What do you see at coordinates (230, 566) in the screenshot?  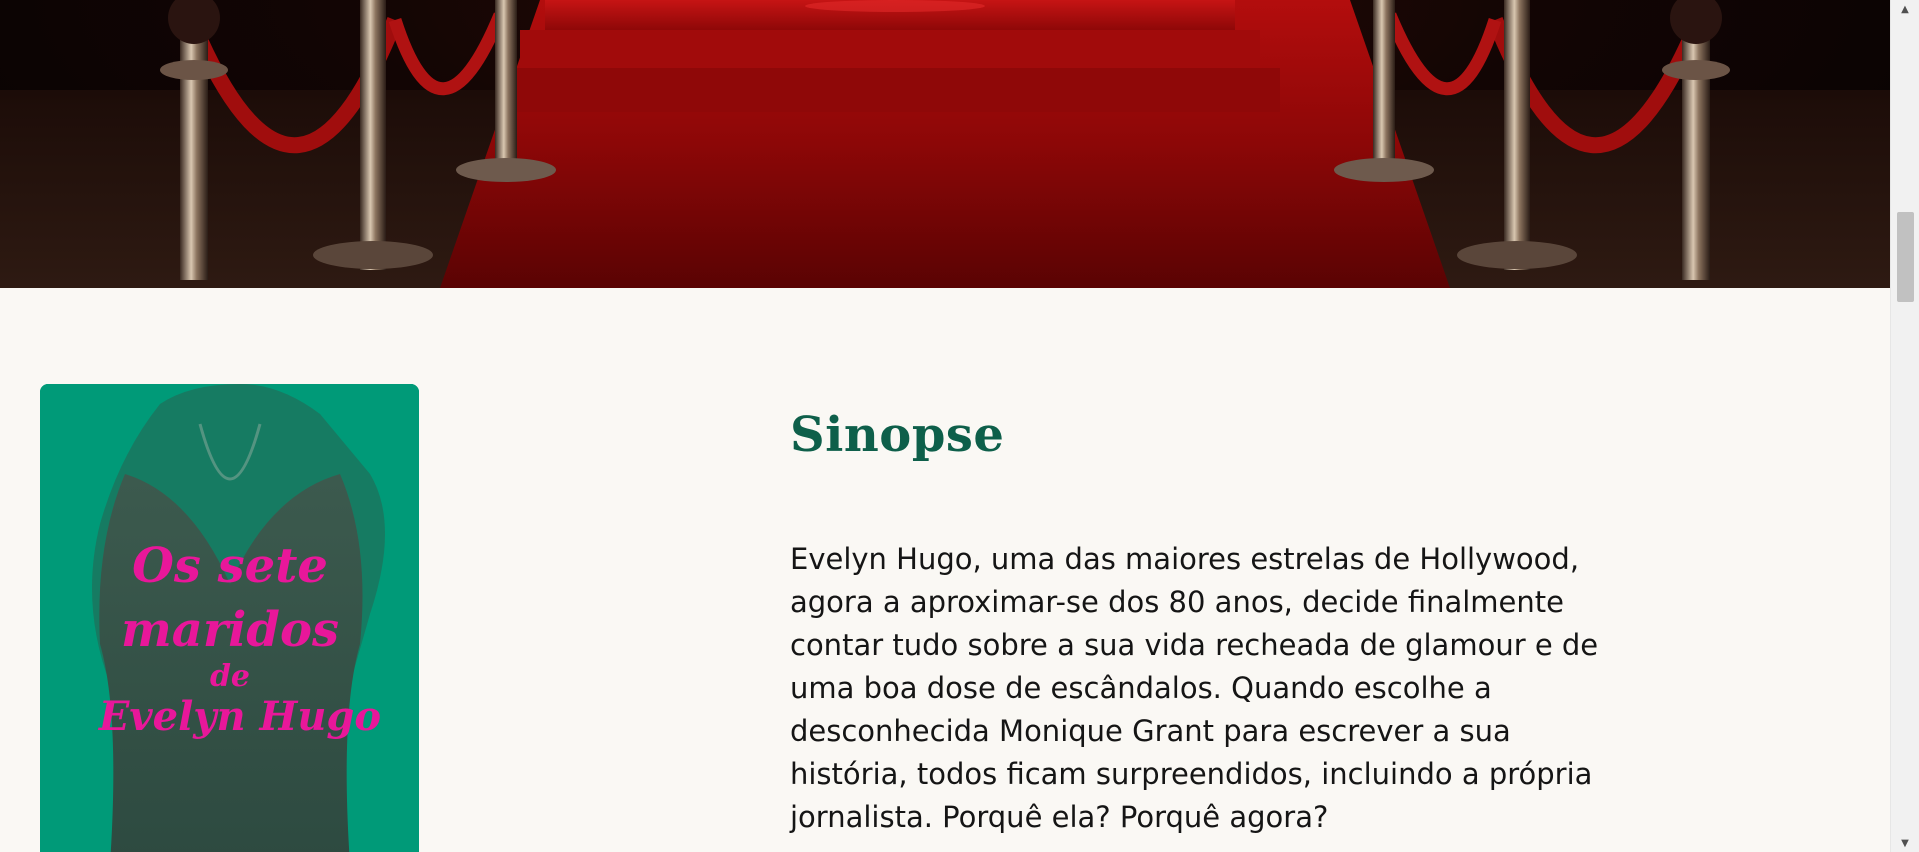 I see `cover-title-line-1: Os sete` at bounding box center [230, 566].